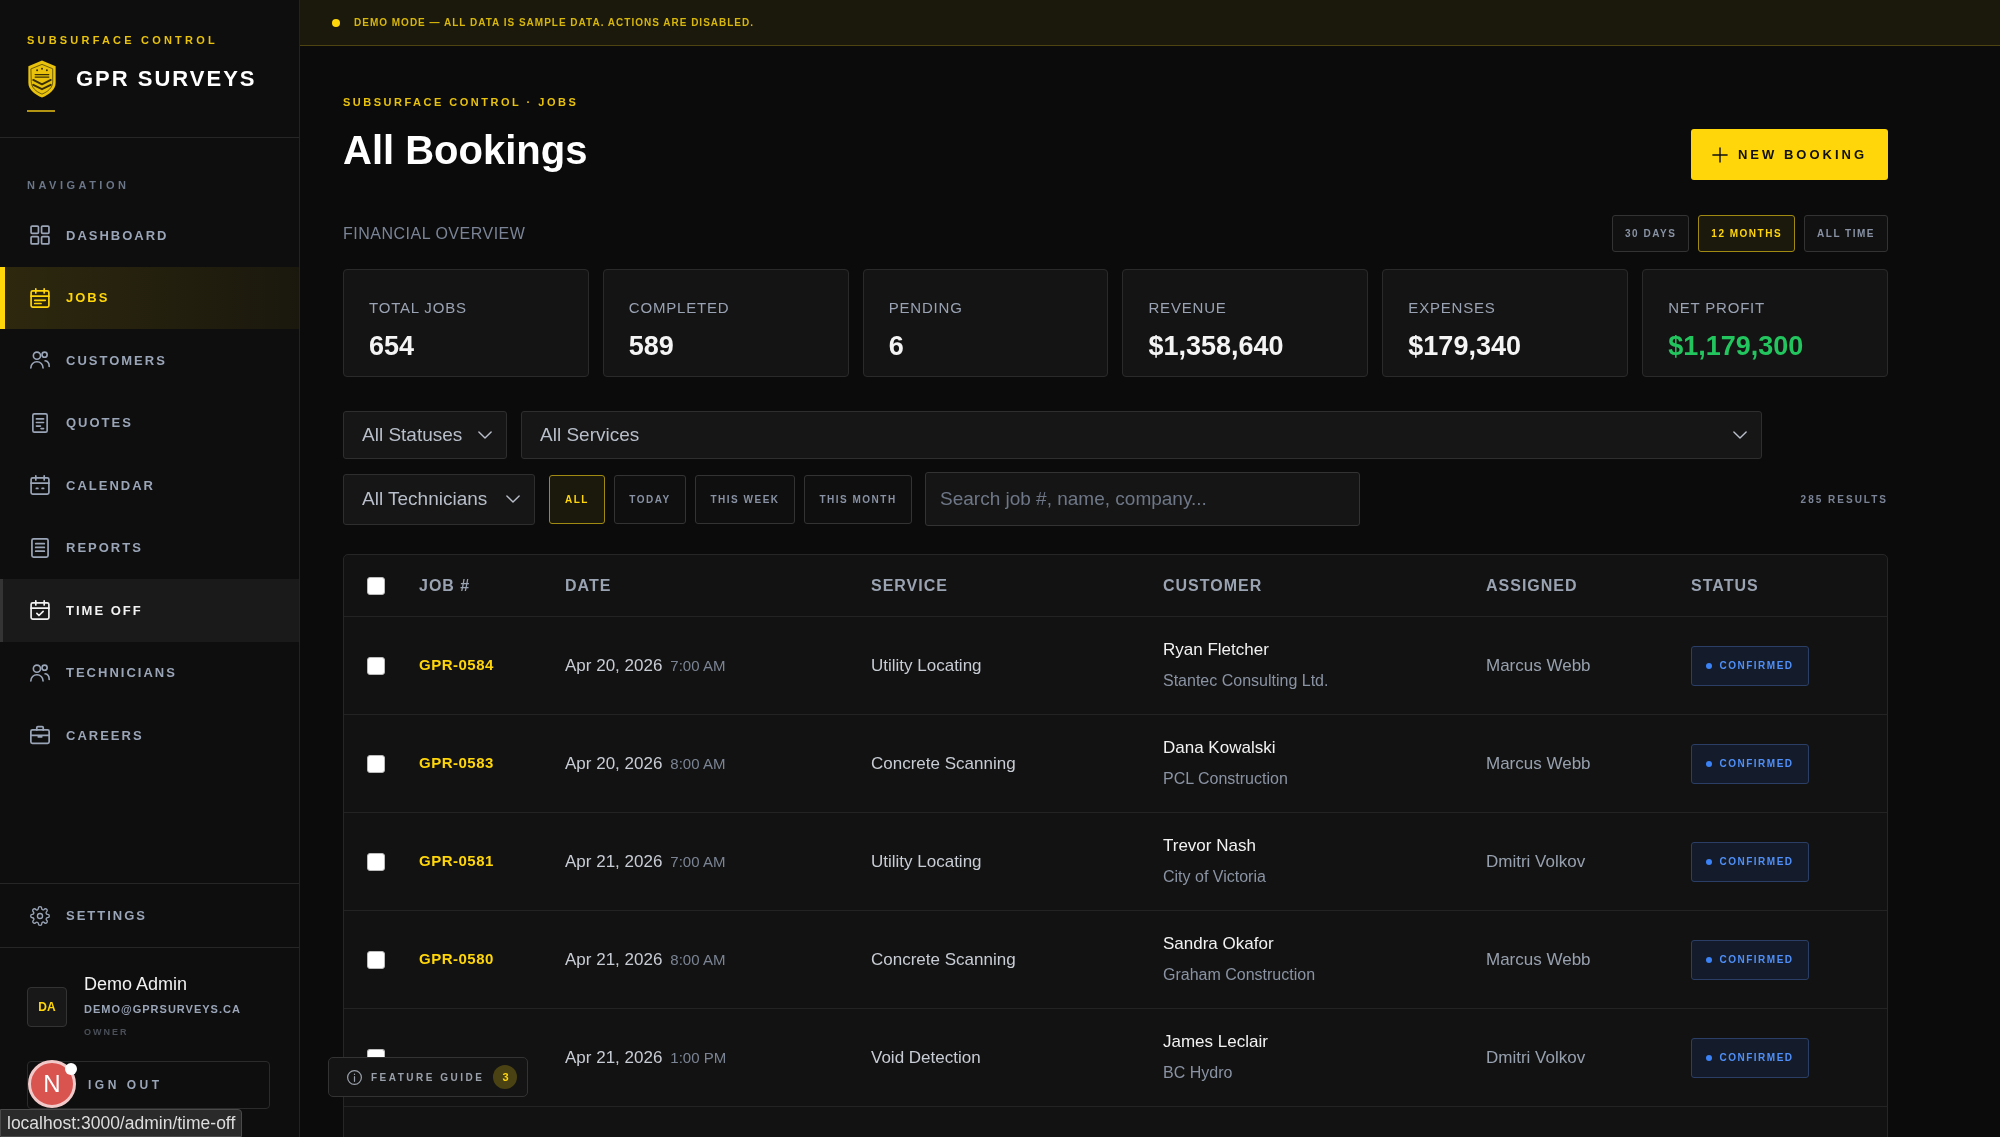 The width and height of the screenshot is (2000, 1137). What do you see at coordinates (149, 360) in the screenshot?
I see `nav-link: CUSTOMERS` at bounding box center [149, 360].